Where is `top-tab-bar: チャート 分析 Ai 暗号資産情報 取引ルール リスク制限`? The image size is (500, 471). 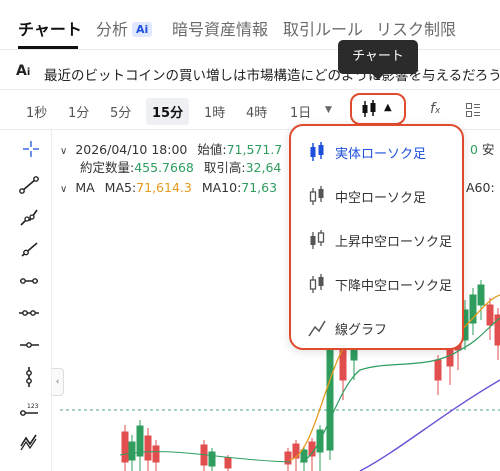
top-tab-bar: チャート 分析 Ai 暗号資産情報 取引ルール リスク制限 is located at coordinates (250, 25).